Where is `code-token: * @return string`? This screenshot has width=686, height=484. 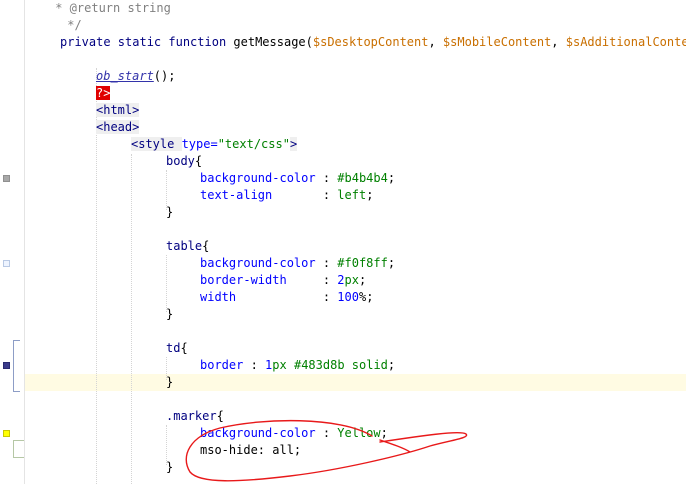 code-token: * @return string is located at coordinates (109, 8).